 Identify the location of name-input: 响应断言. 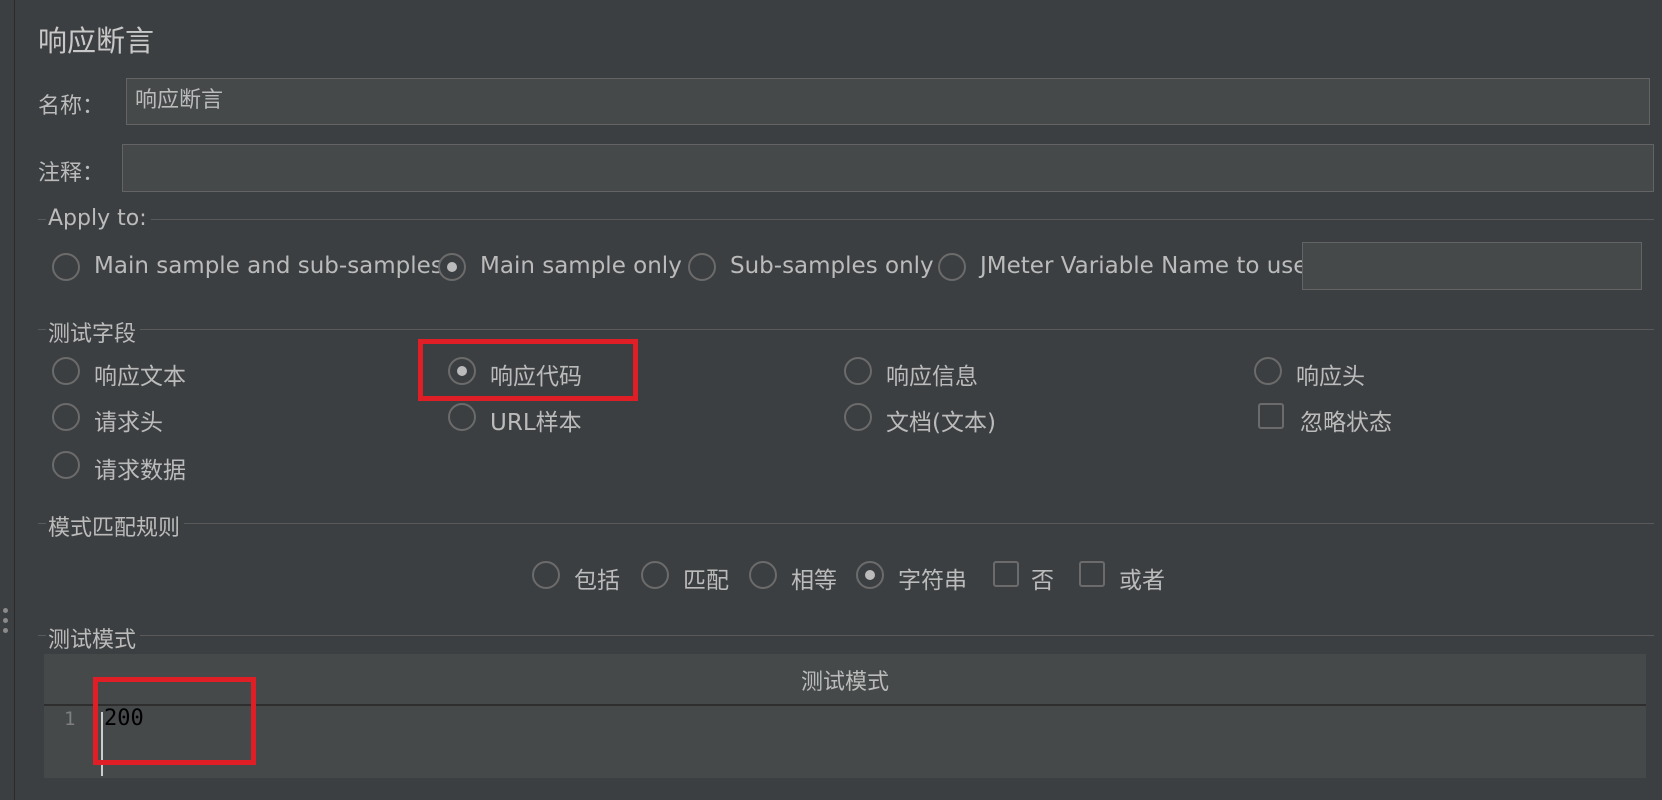
(888, 101).